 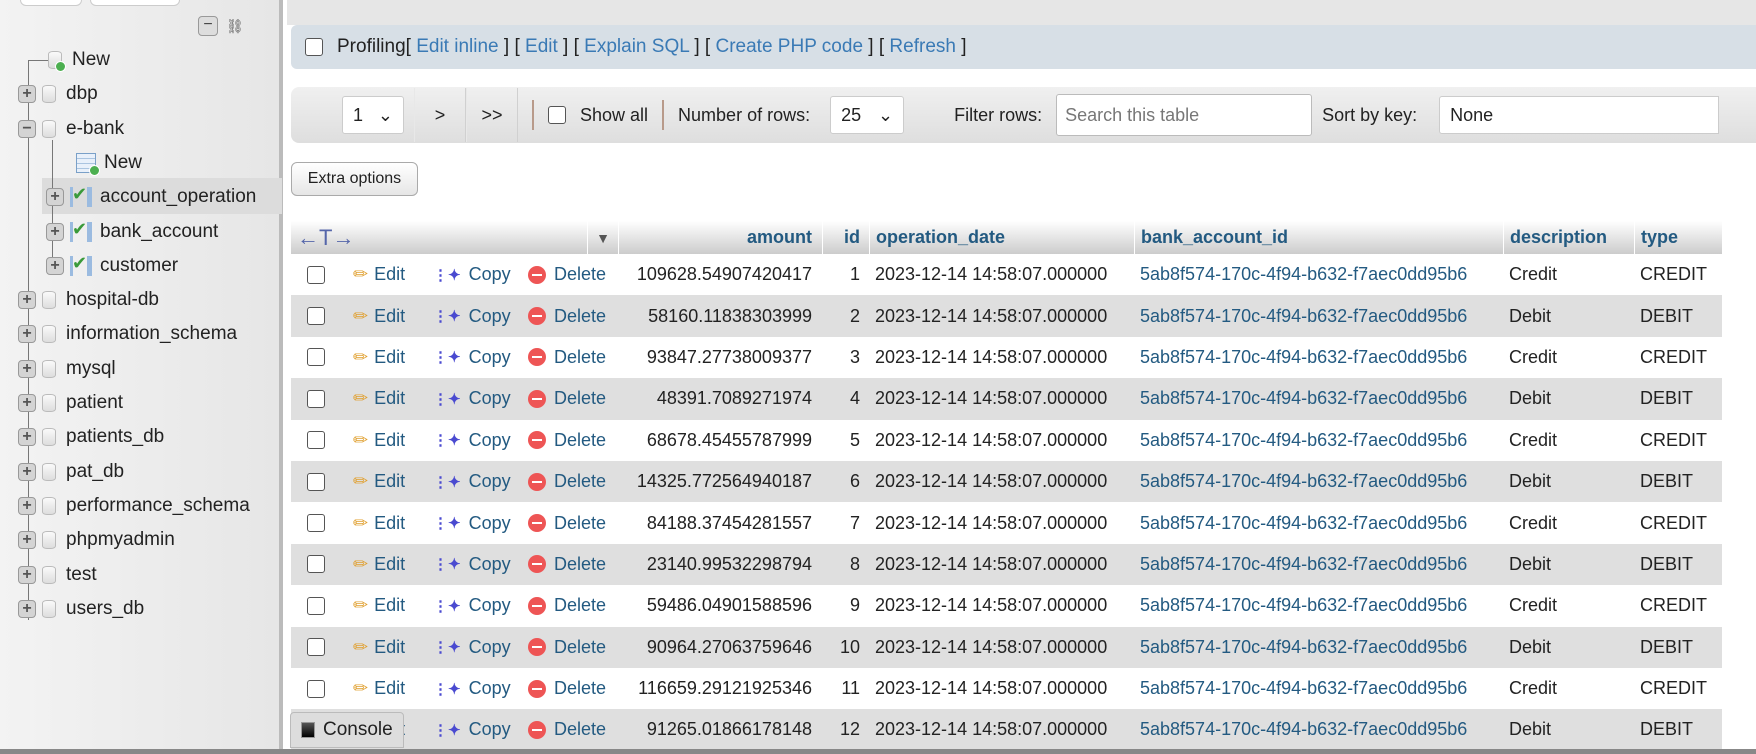 What do you see at coordinates (440, 115) in the screenshot?
I see `next-page-button: >` at bounding box center [440, 115].